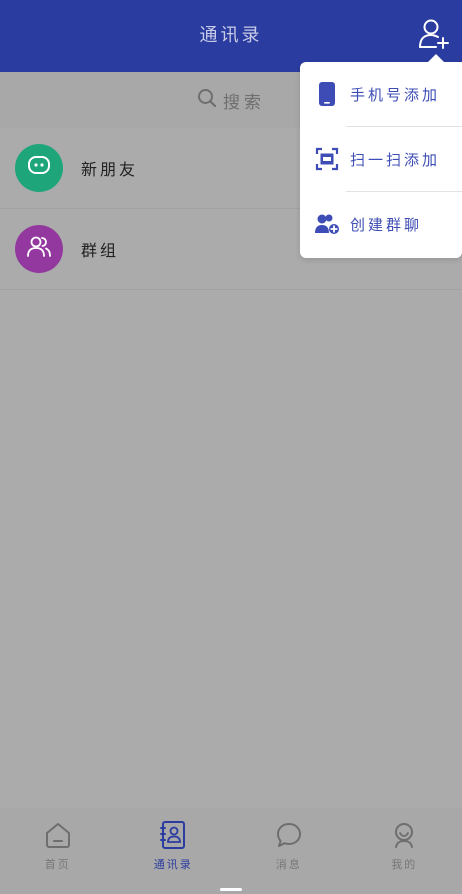 This screenshot has height=894, width=462. I want to click on tab-label: 通讯录, so click(173, 864).